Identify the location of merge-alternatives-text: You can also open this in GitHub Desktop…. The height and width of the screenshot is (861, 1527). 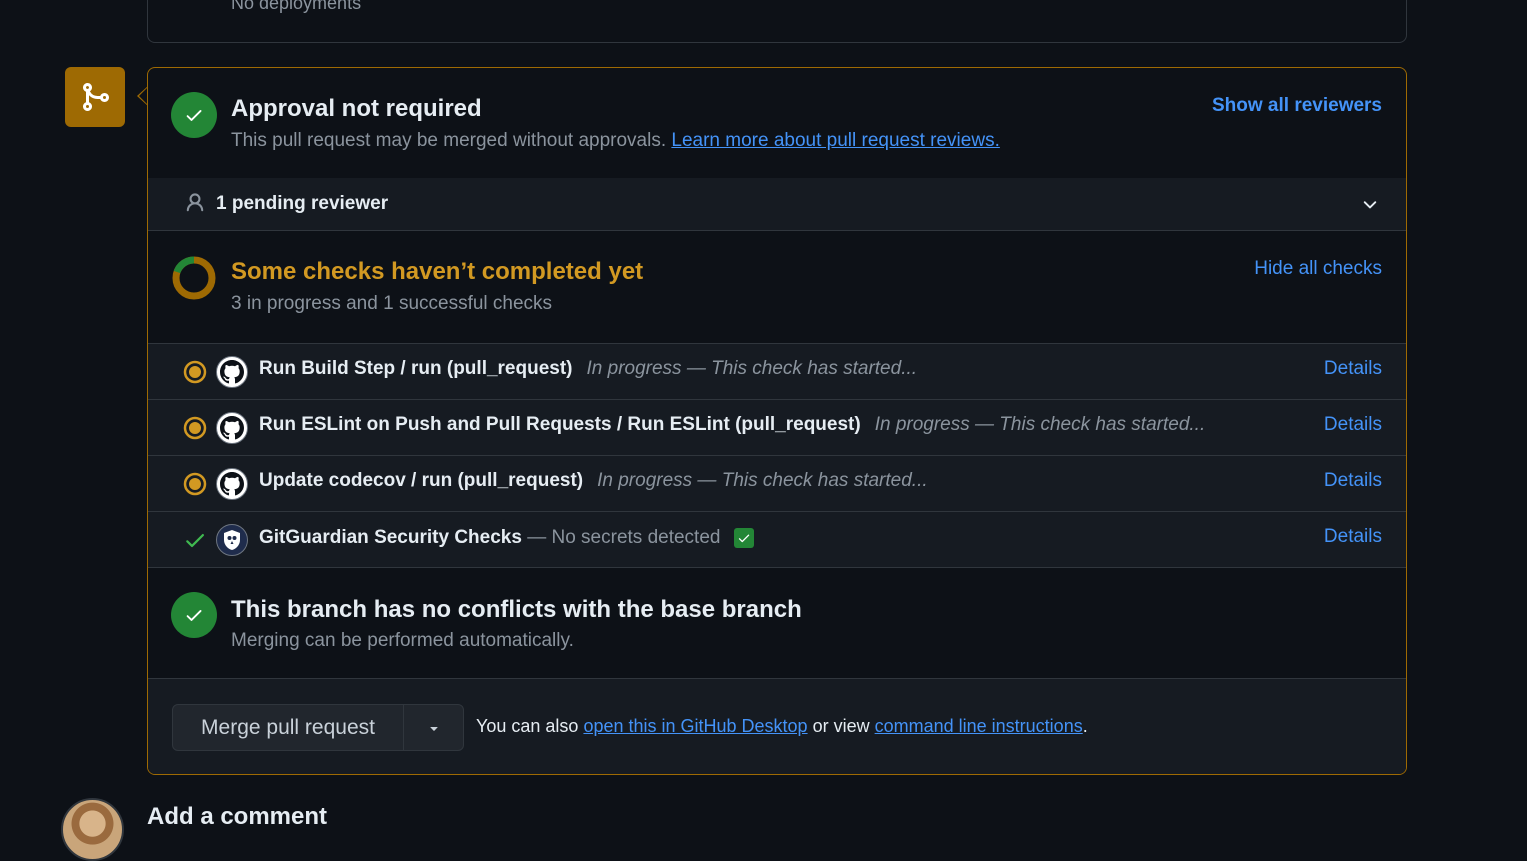
(782, 726).